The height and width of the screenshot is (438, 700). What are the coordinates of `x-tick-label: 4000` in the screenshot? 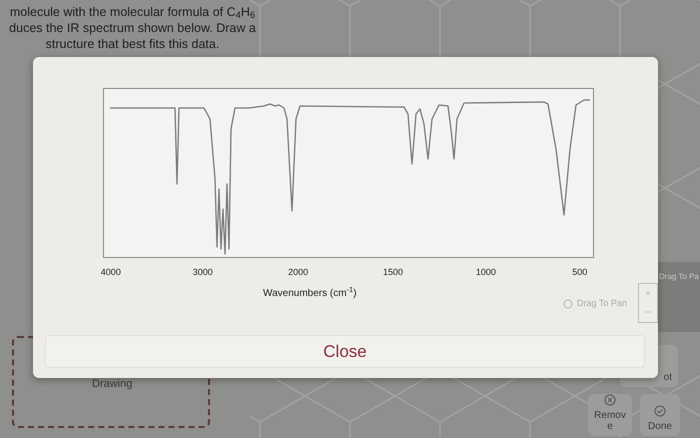 It's located at (110, 272).